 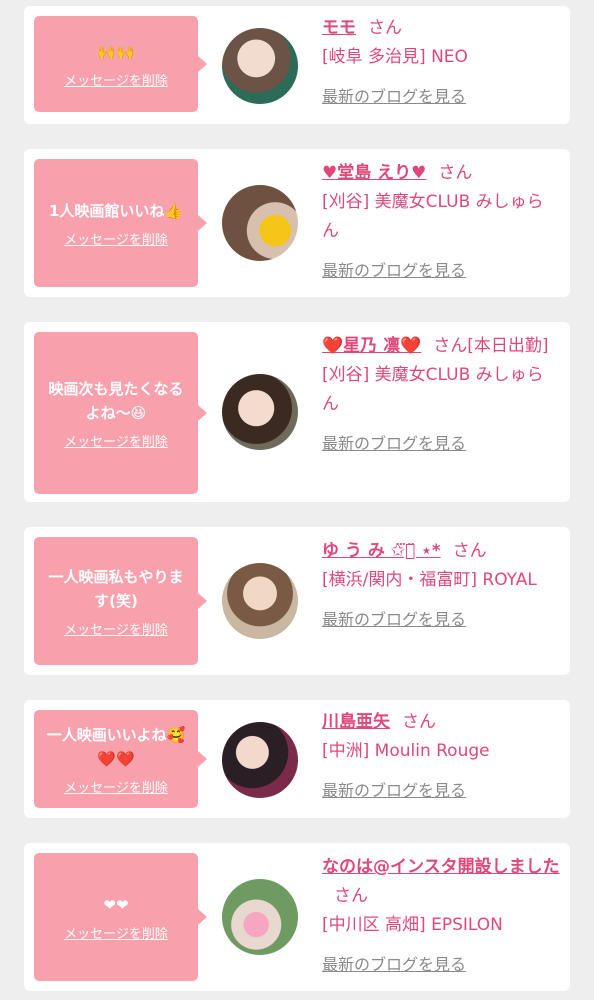 What do you see at coordinates (120, 917) in the screenshot?
I see `message-bubble: ❤❤ メッセージを削除` at bounding box center [120, 917].